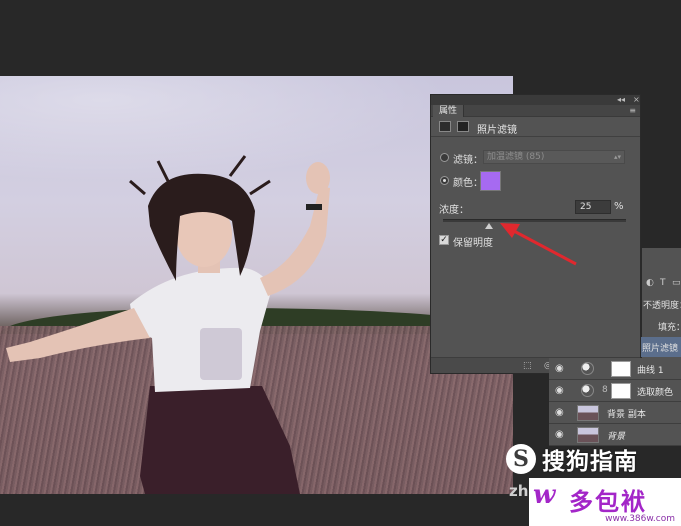 The image size is (681, 526). What do you see at coordinates (640, 519) in the screenshot?
I see `site-url: www.386w.com` at bounding box center [640, 519].